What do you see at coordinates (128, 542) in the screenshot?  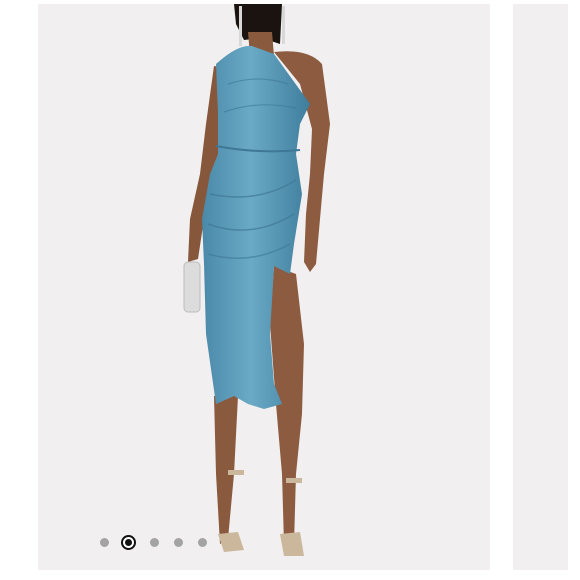 I see `carousel-dot-2-active` at bounding box center [128, 542].